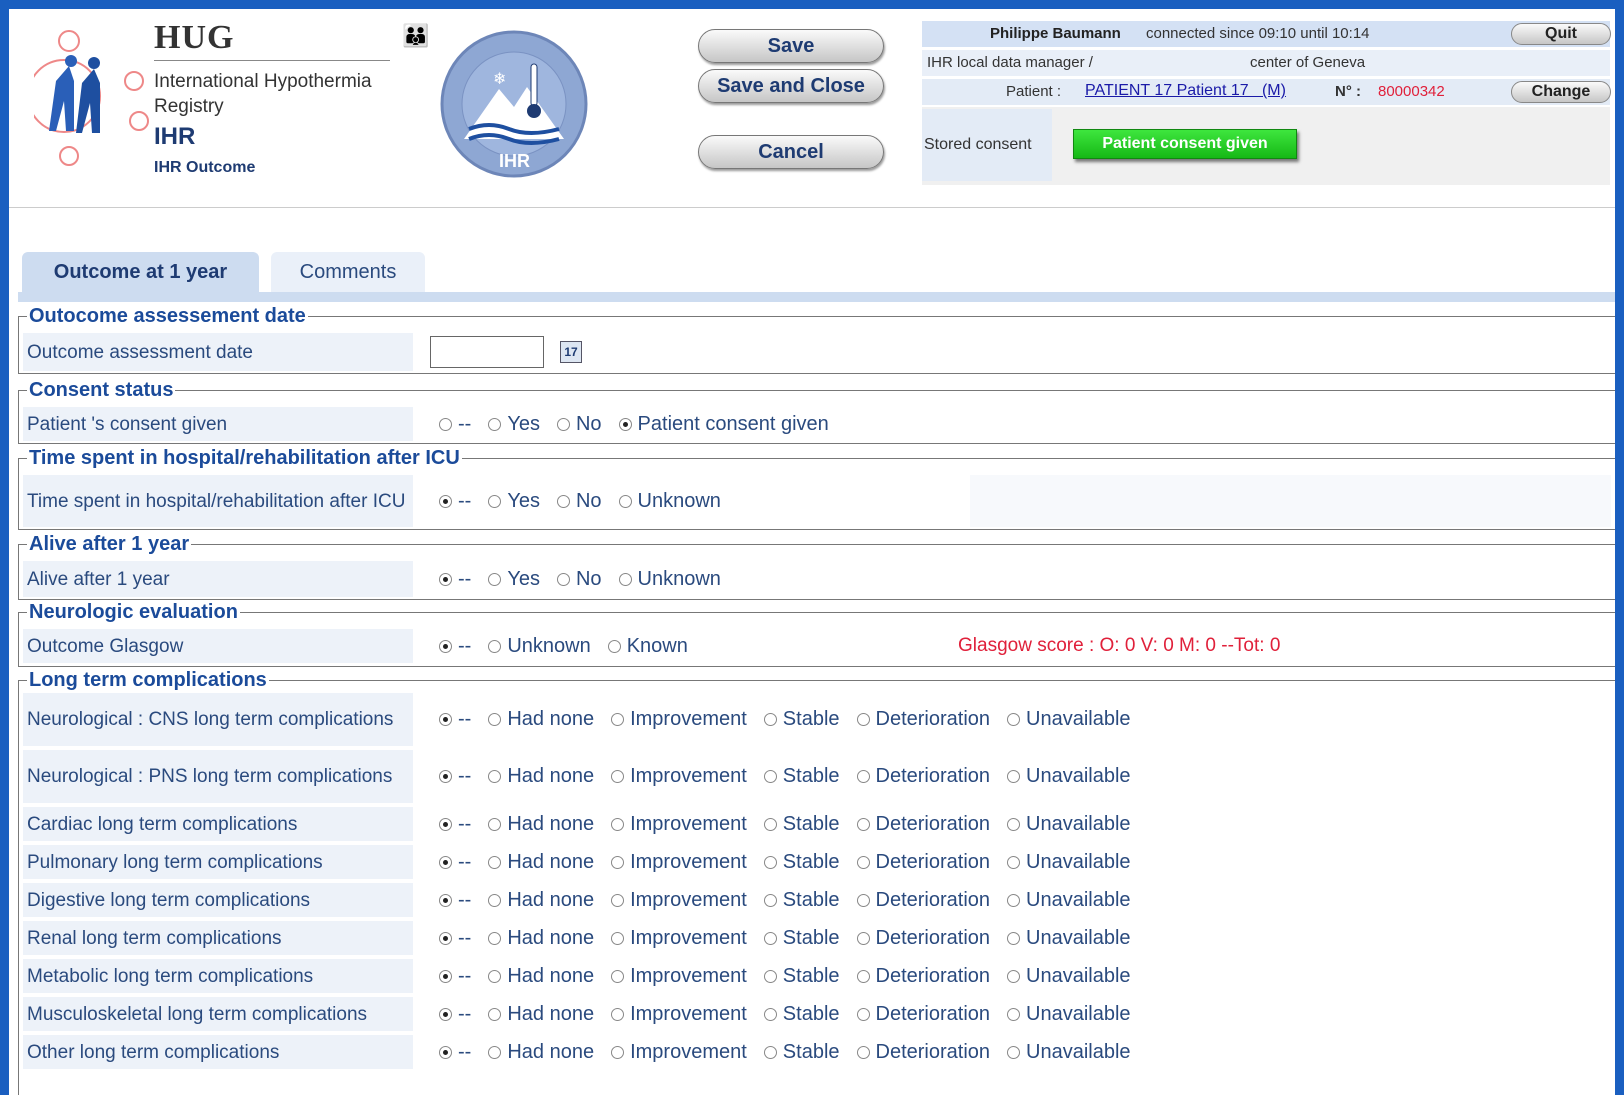  What do you see at coordinates (514, 424) in the screenshot?
I see `radio-option: Yes` at bounding box center [514, 424].